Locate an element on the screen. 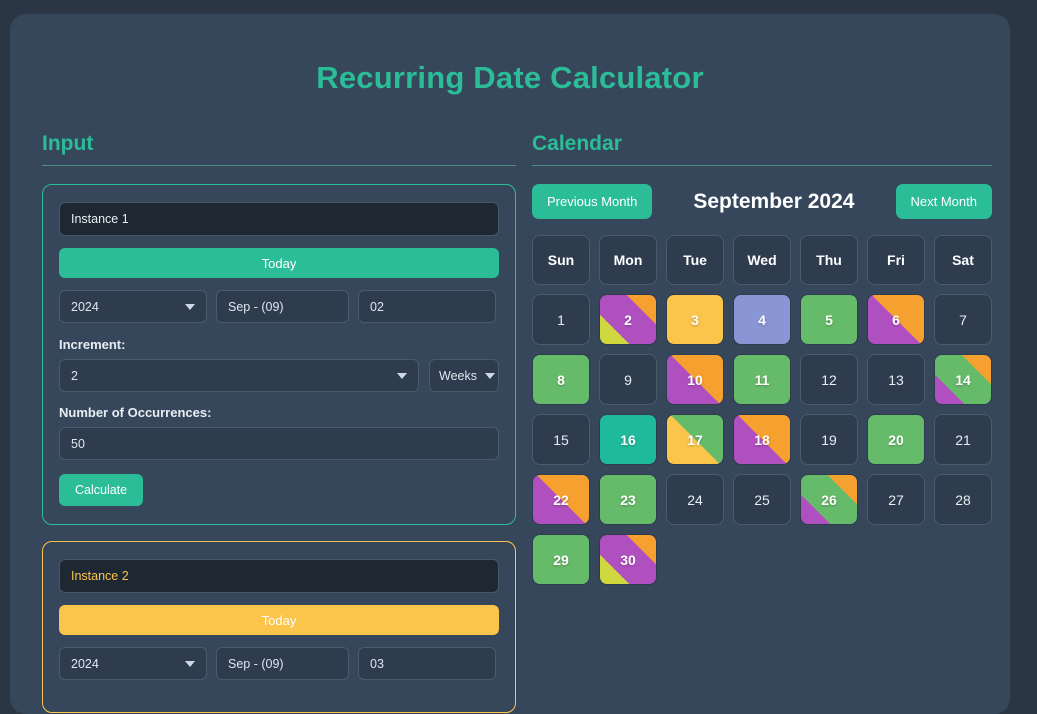  day-number: 11 is located at coordinates (762, 379).